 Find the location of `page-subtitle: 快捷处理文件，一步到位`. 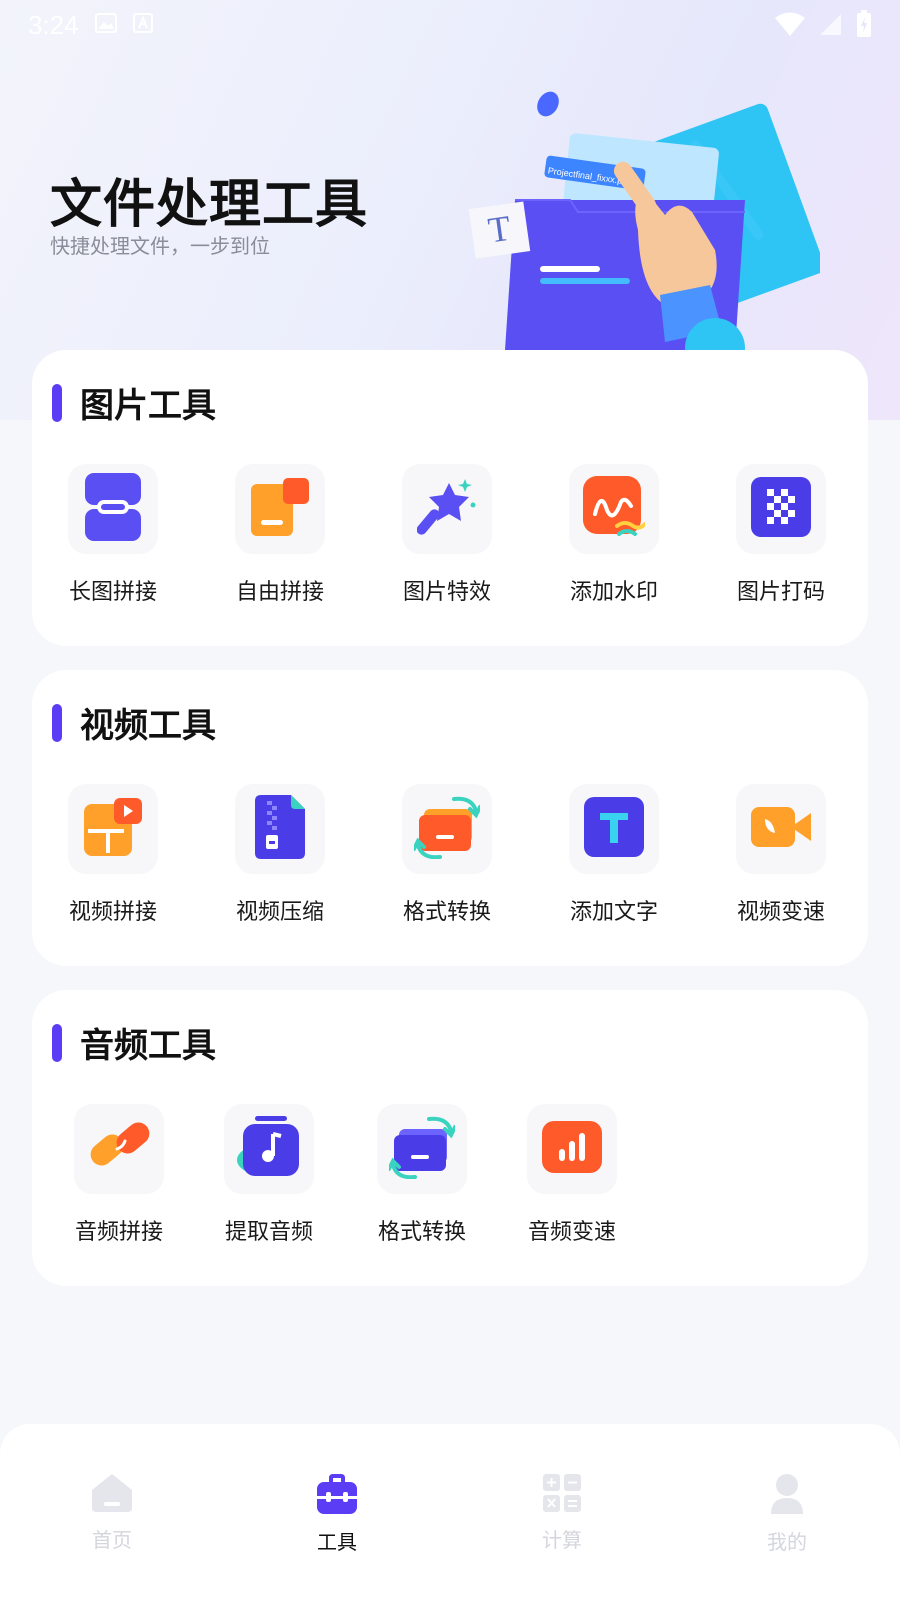

page-subtitle: 快捷处理文件，一步到位 is located at coordinates (160, 246).